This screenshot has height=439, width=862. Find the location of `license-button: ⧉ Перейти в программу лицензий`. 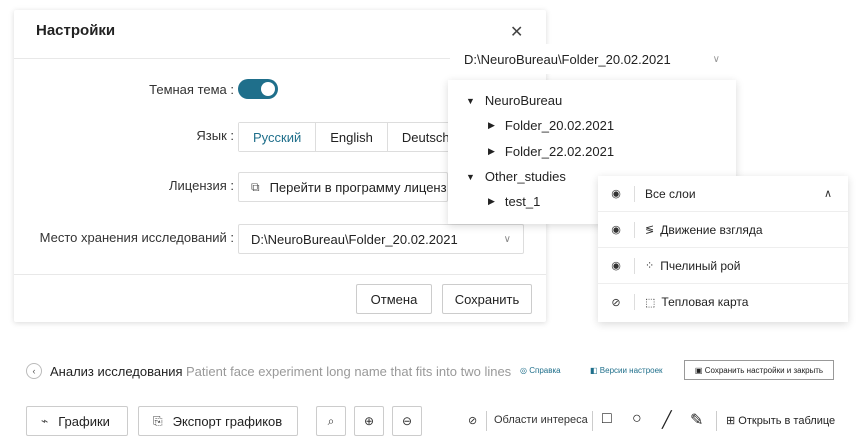

license-button: ⧉ Перейти в программу лицензий is located at coordinates (343, 187).